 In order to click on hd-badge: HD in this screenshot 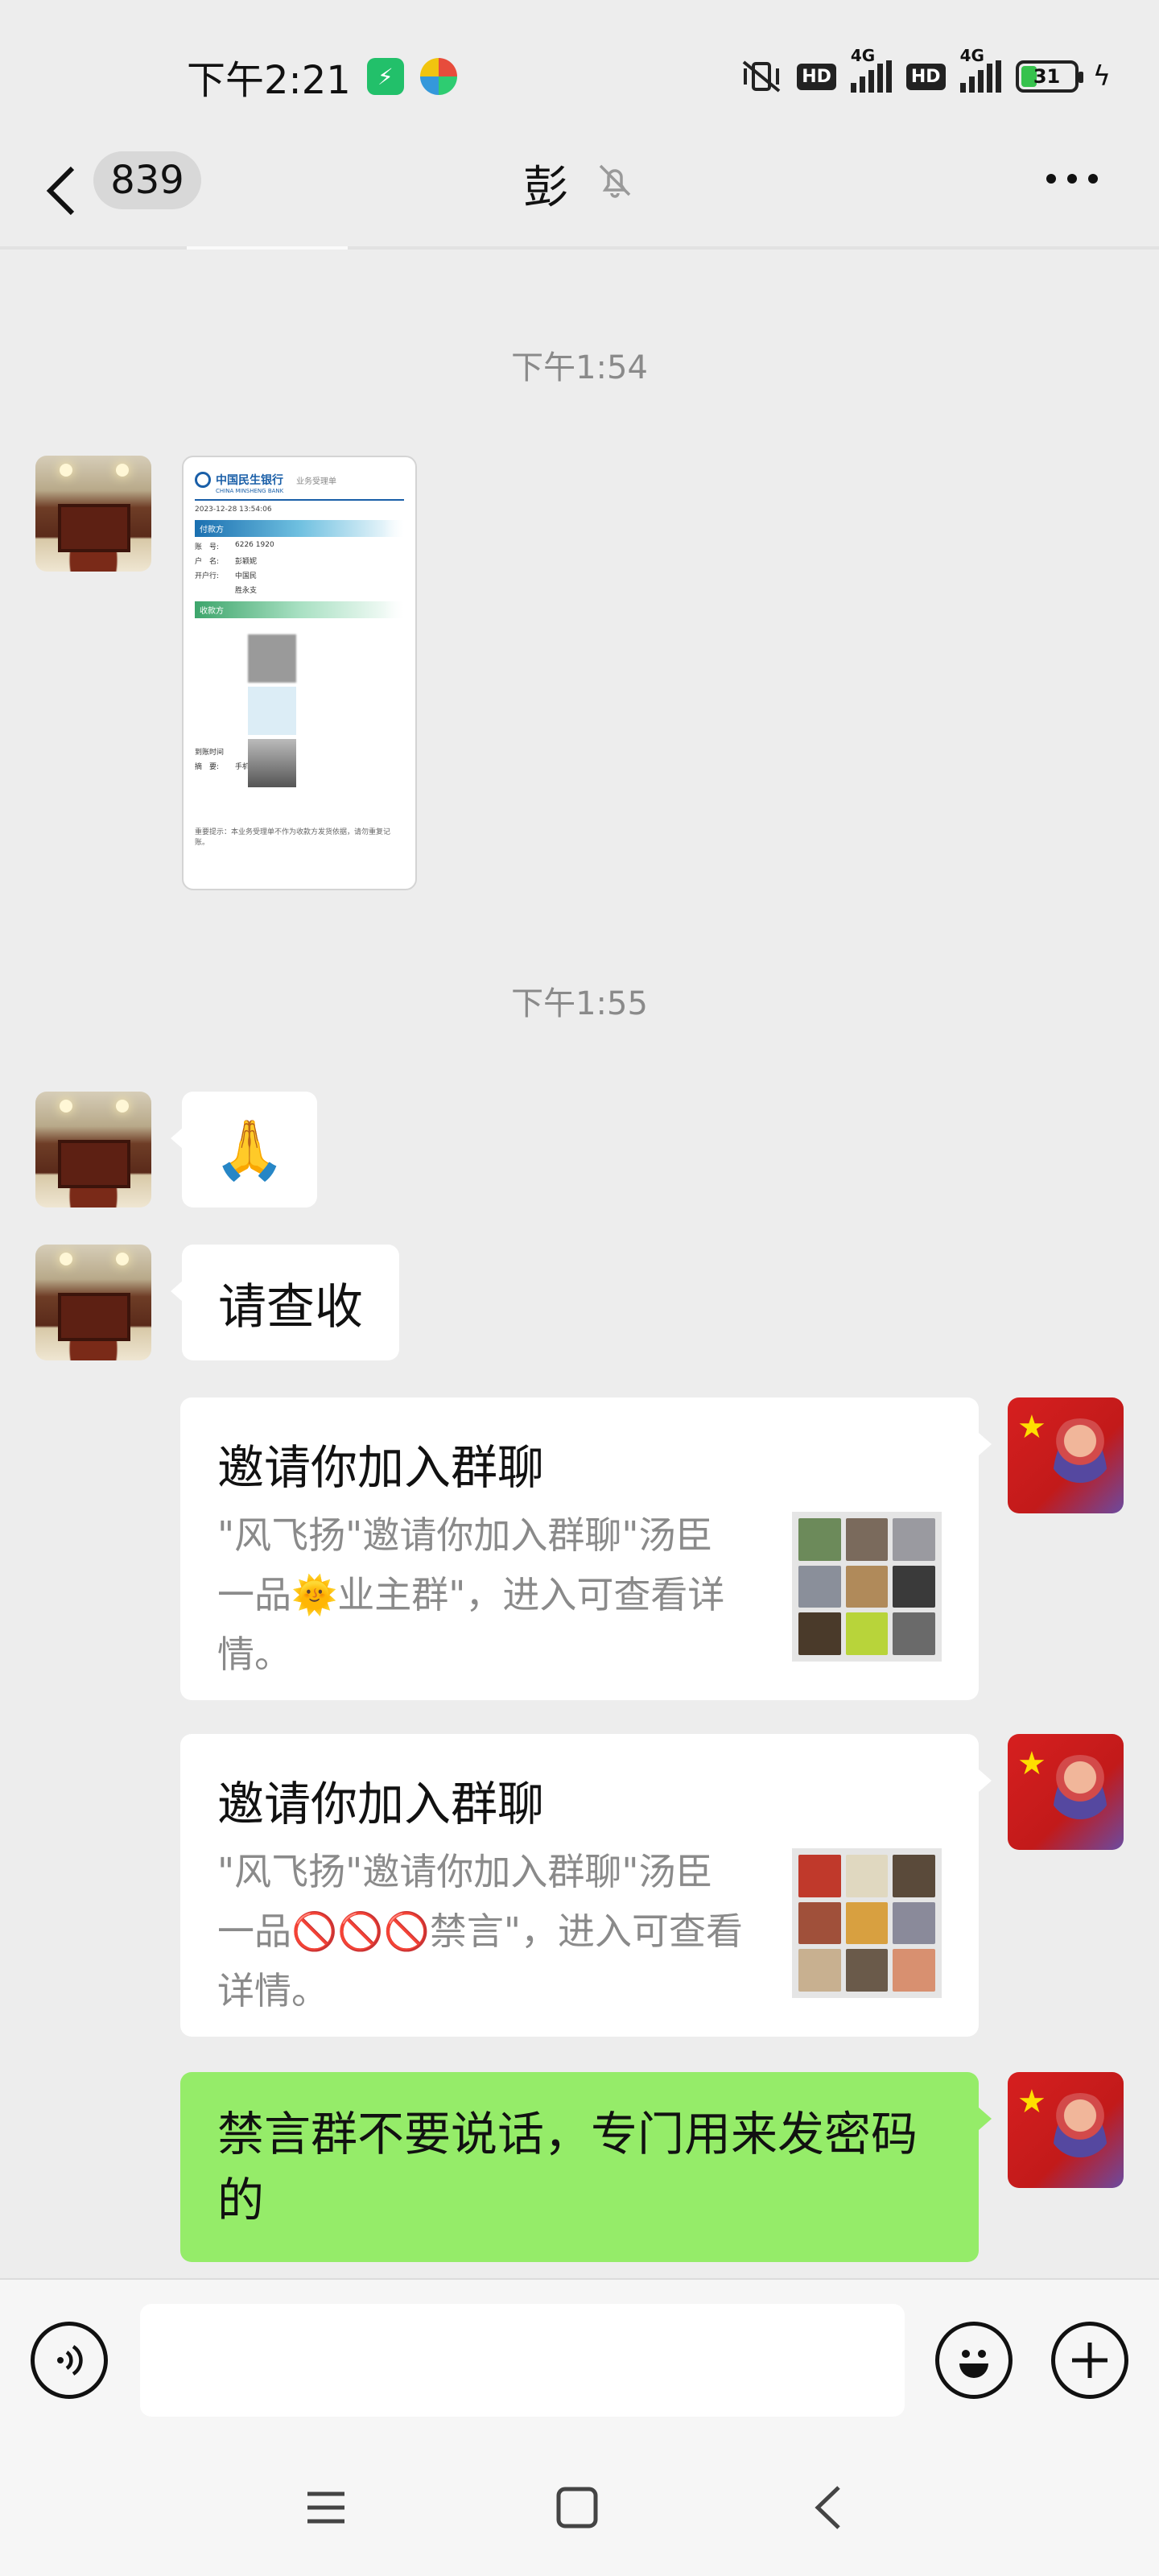, I will do `click(816, 76)`.